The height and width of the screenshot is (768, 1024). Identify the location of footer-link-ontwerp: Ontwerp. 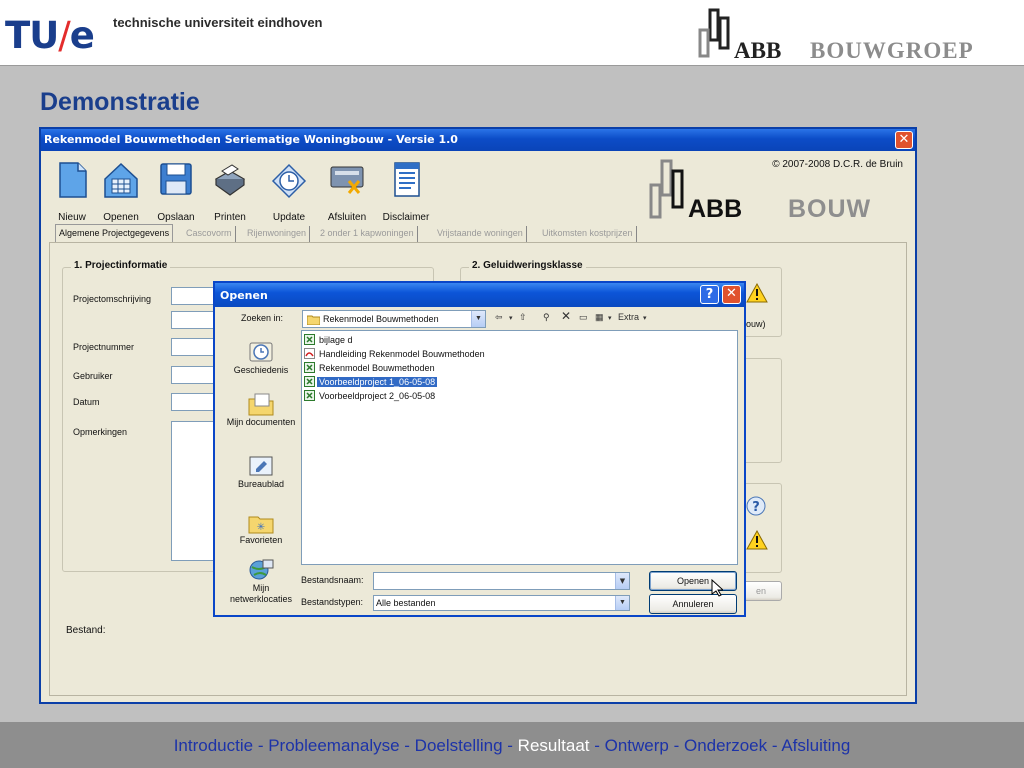
(637, 745).